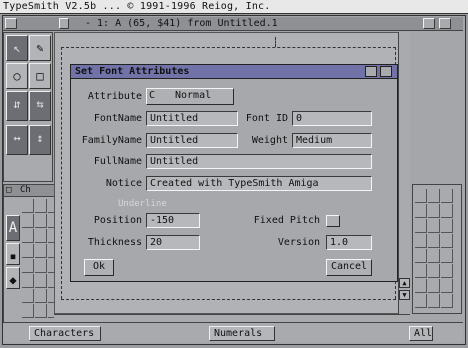 The width and height of the screenshot is (468, 348). Describe the element at coordinates (13, 278) in the screenshot. I see `diamond-tool-icon: ◆` at that location.